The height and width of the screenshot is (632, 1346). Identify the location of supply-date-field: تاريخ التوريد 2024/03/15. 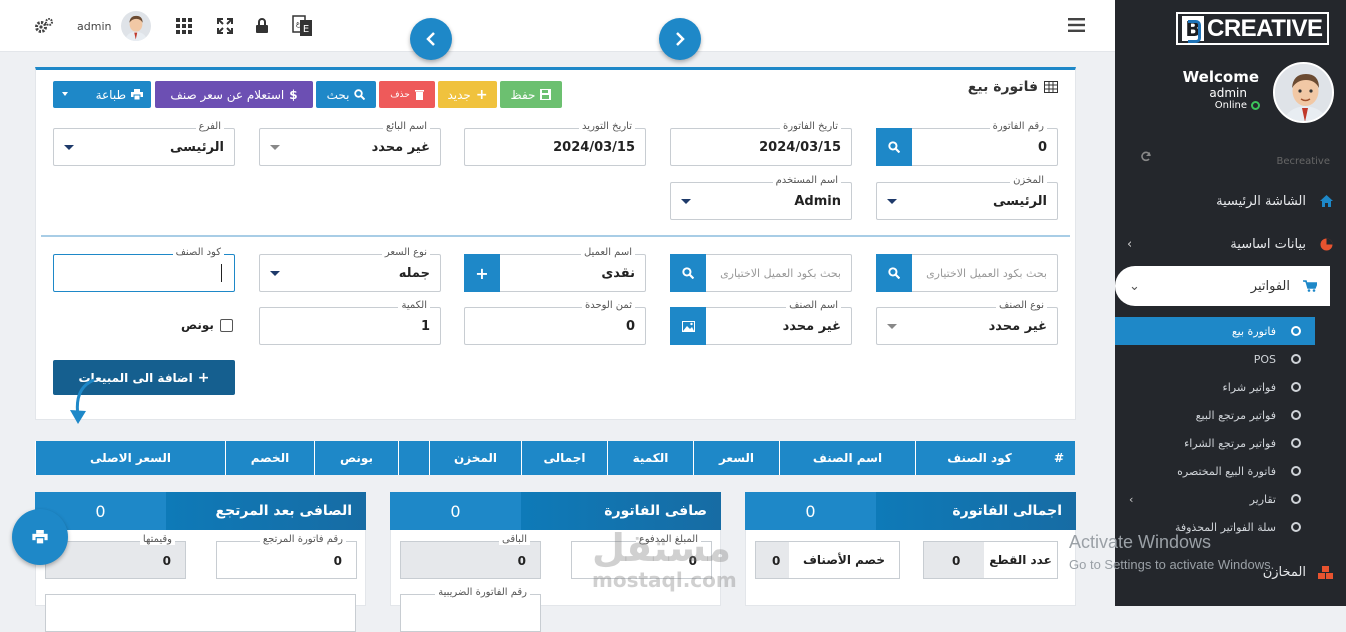
(555, 143).